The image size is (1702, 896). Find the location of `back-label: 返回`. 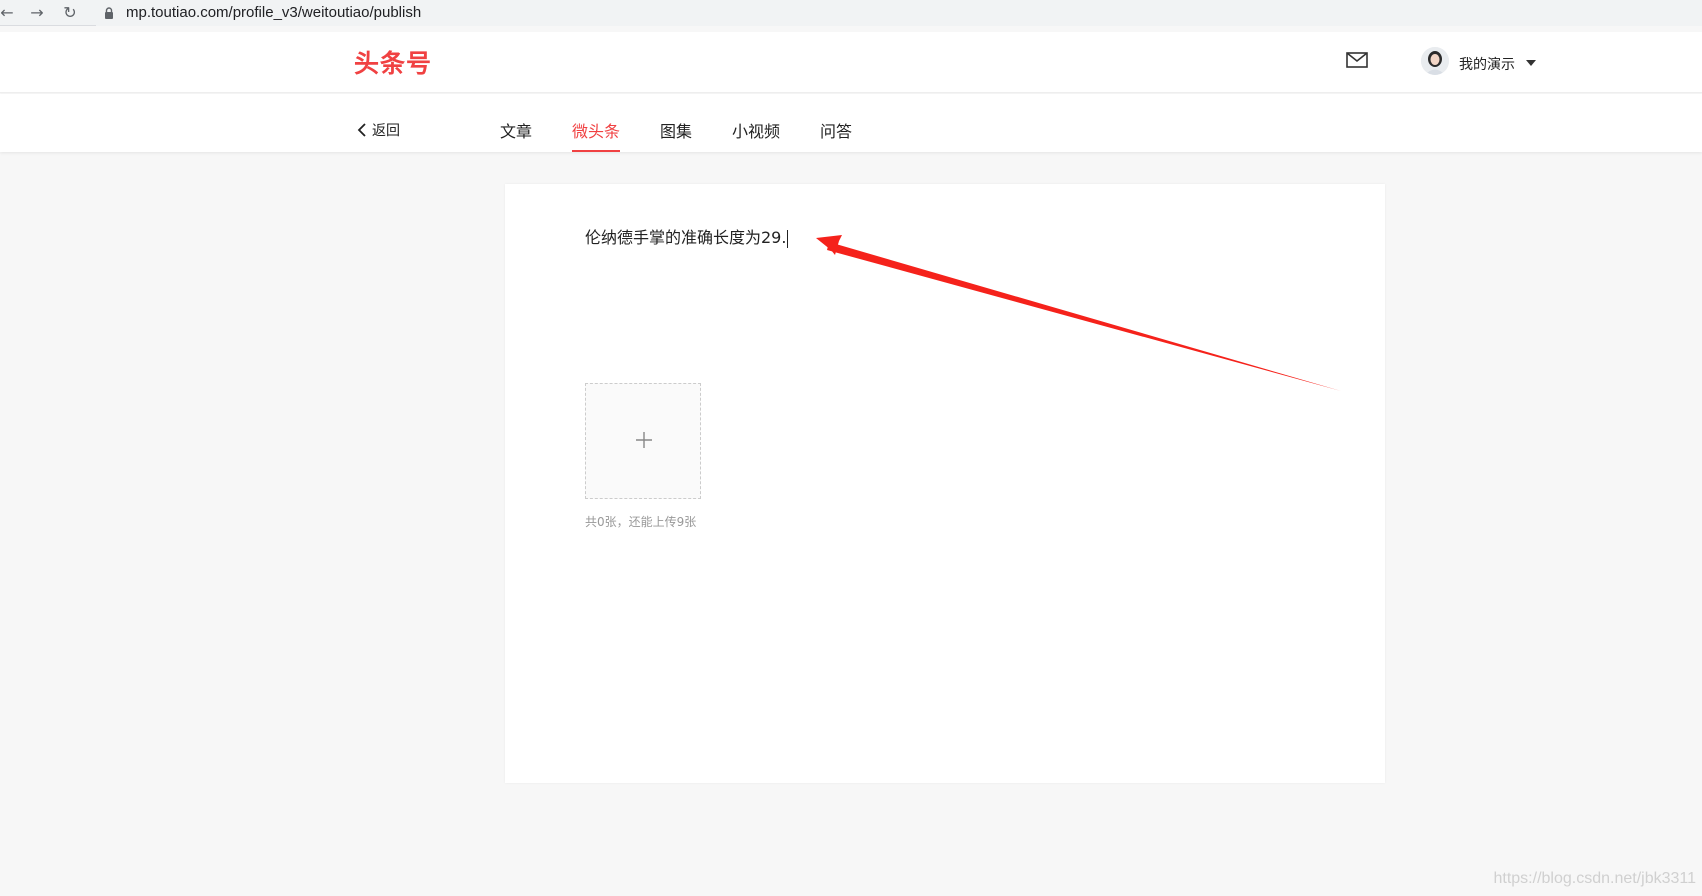

back-label: 返回 is located at coordinates (386, 131).